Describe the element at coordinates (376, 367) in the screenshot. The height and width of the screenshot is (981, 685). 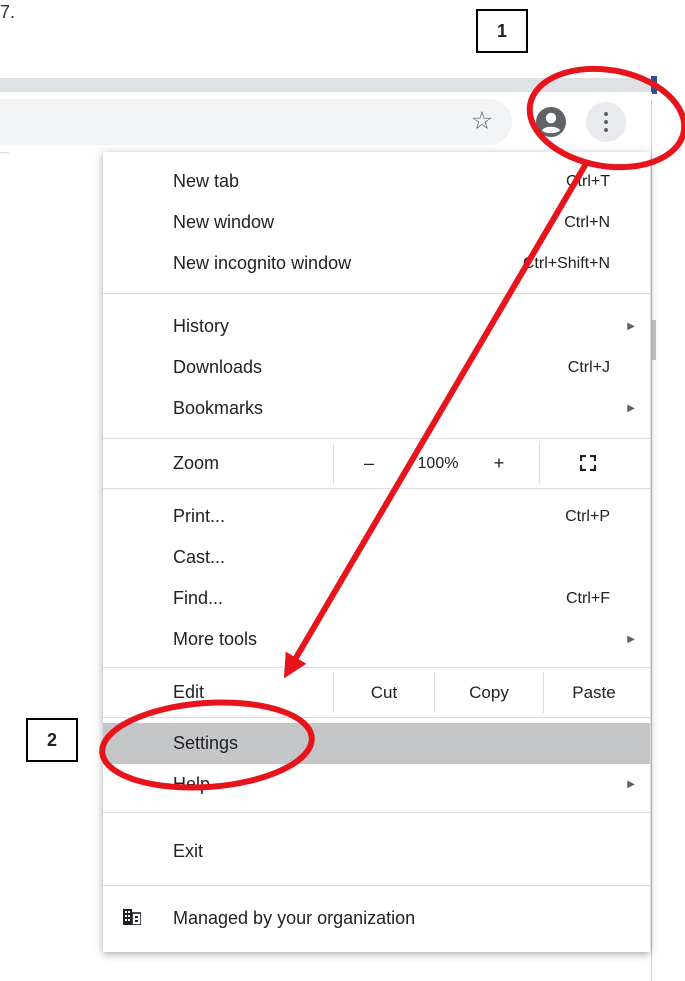
I see `menu-item-downloads: Downloads Ctrl+J` at that location.